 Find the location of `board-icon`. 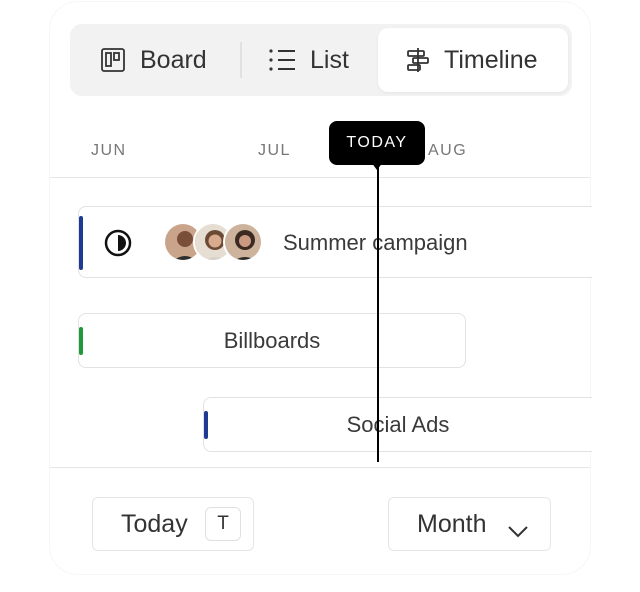

board-icon is located at coordinates (113, 60).